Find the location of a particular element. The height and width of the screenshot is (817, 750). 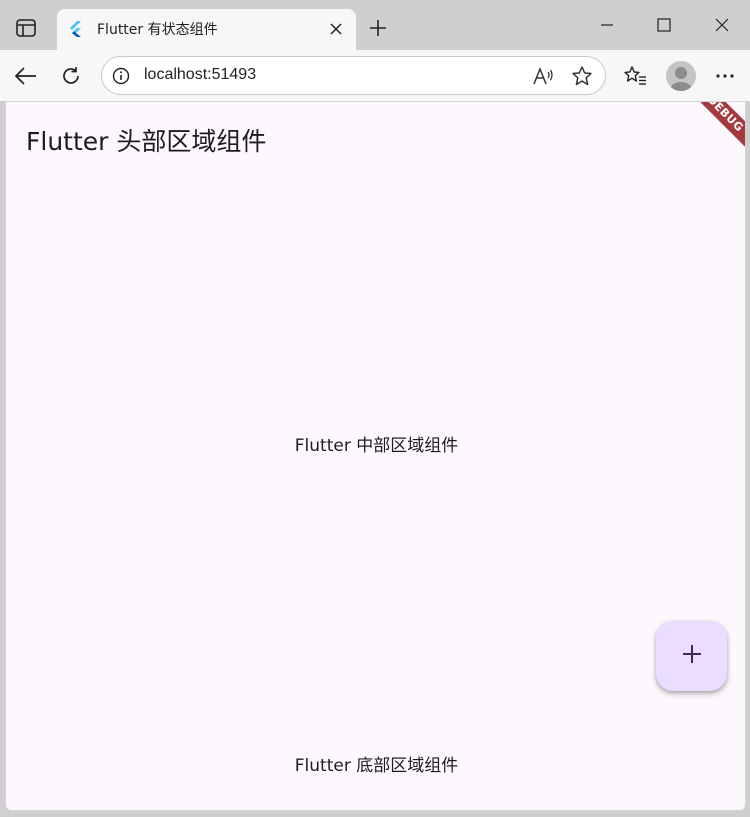

close-window-icon is located at coordinates (722, 25).